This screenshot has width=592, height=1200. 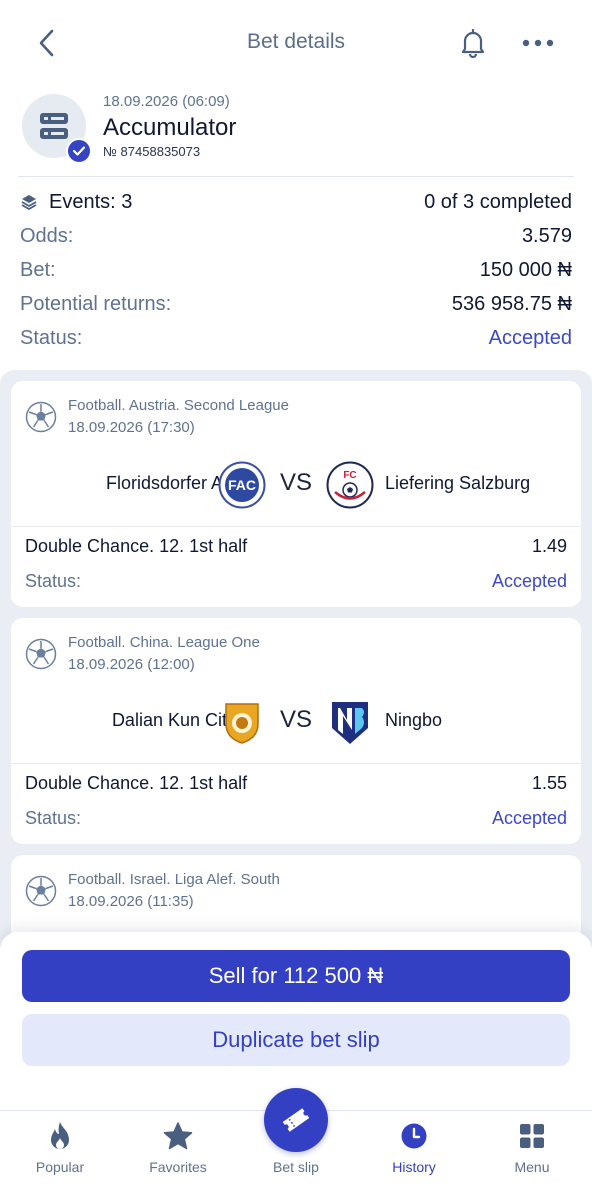 I want to click on event-teams: Dalian Kun City VS Ningbo, so click(x=296, y=722).